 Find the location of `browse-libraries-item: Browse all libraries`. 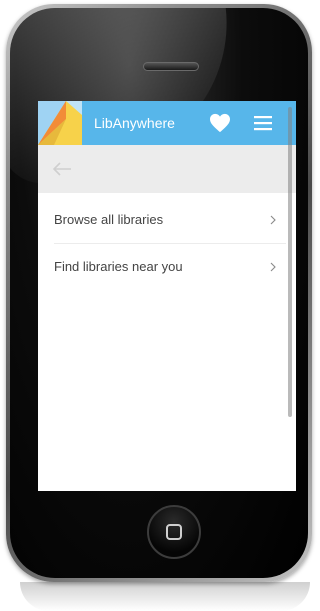

browse-libraries-item: Browse all libraries is located at coordinates (170, 220).